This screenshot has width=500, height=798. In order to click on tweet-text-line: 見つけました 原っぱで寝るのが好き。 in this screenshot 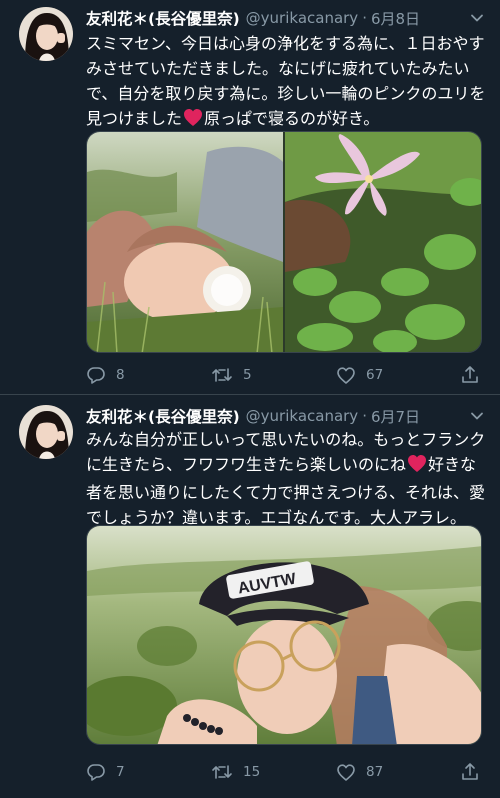, I will do `click(287, 120)`.